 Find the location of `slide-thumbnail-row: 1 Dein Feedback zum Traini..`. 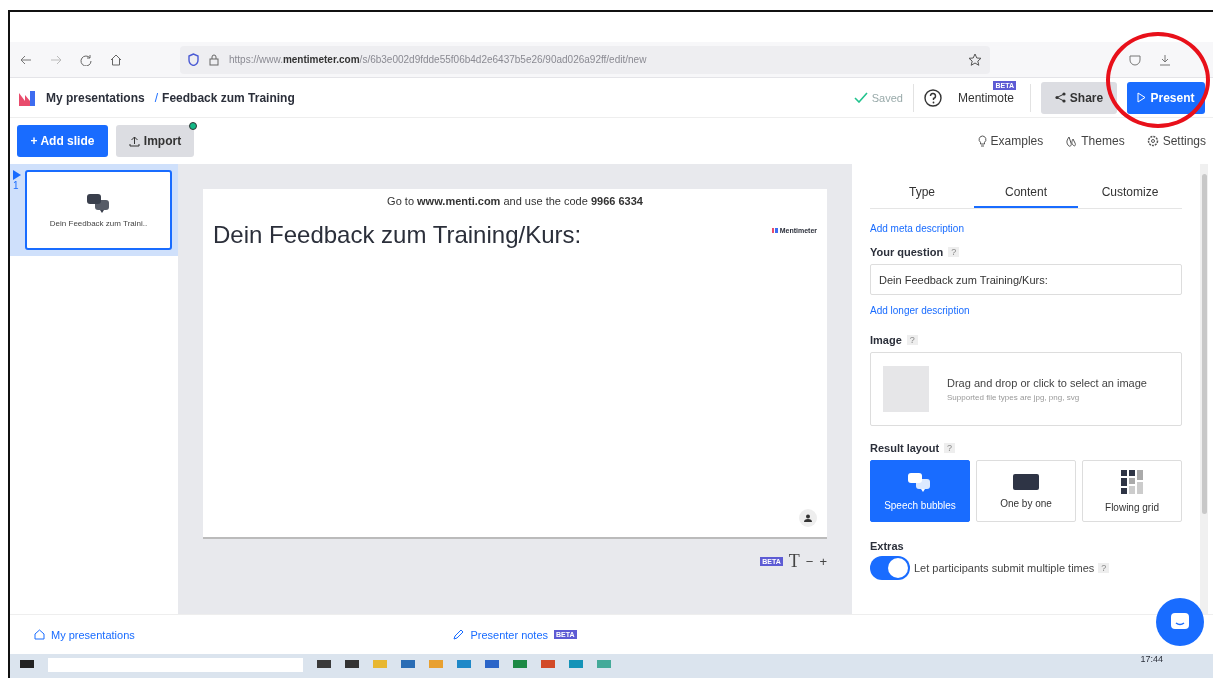

slide-thumbnail-row: 1 Dein Feedback zum Traini.. is located at coordinates (94, 210).